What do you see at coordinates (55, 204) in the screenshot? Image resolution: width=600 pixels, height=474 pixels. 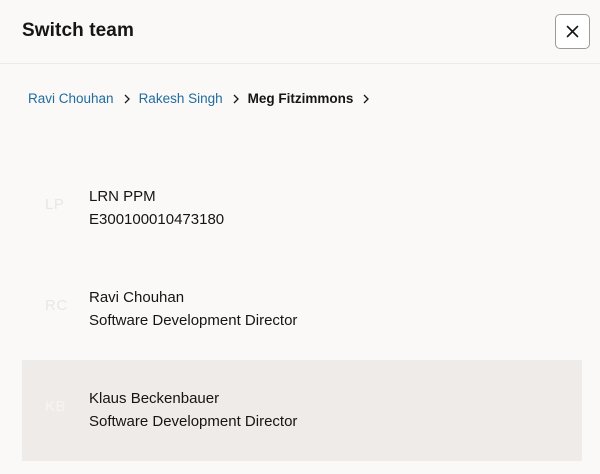 I see `avatar: LP` at bounding box center [55, 204].